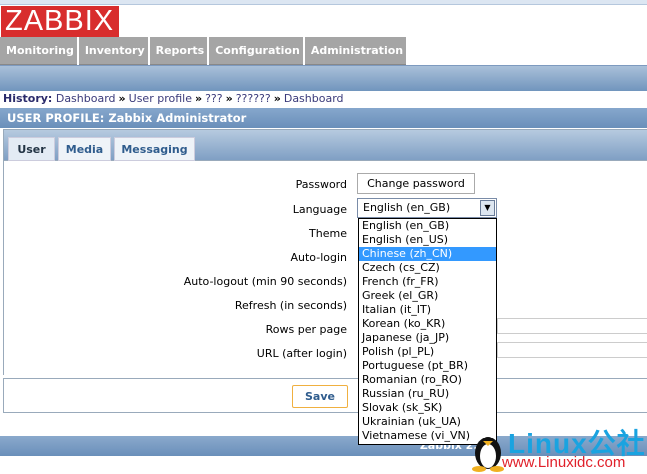 This screenshot has height=474, width=647. Describe the element at coordinates (325, 145) in the screenshot. I see `tab-bar: User Media Messaging` at that location.